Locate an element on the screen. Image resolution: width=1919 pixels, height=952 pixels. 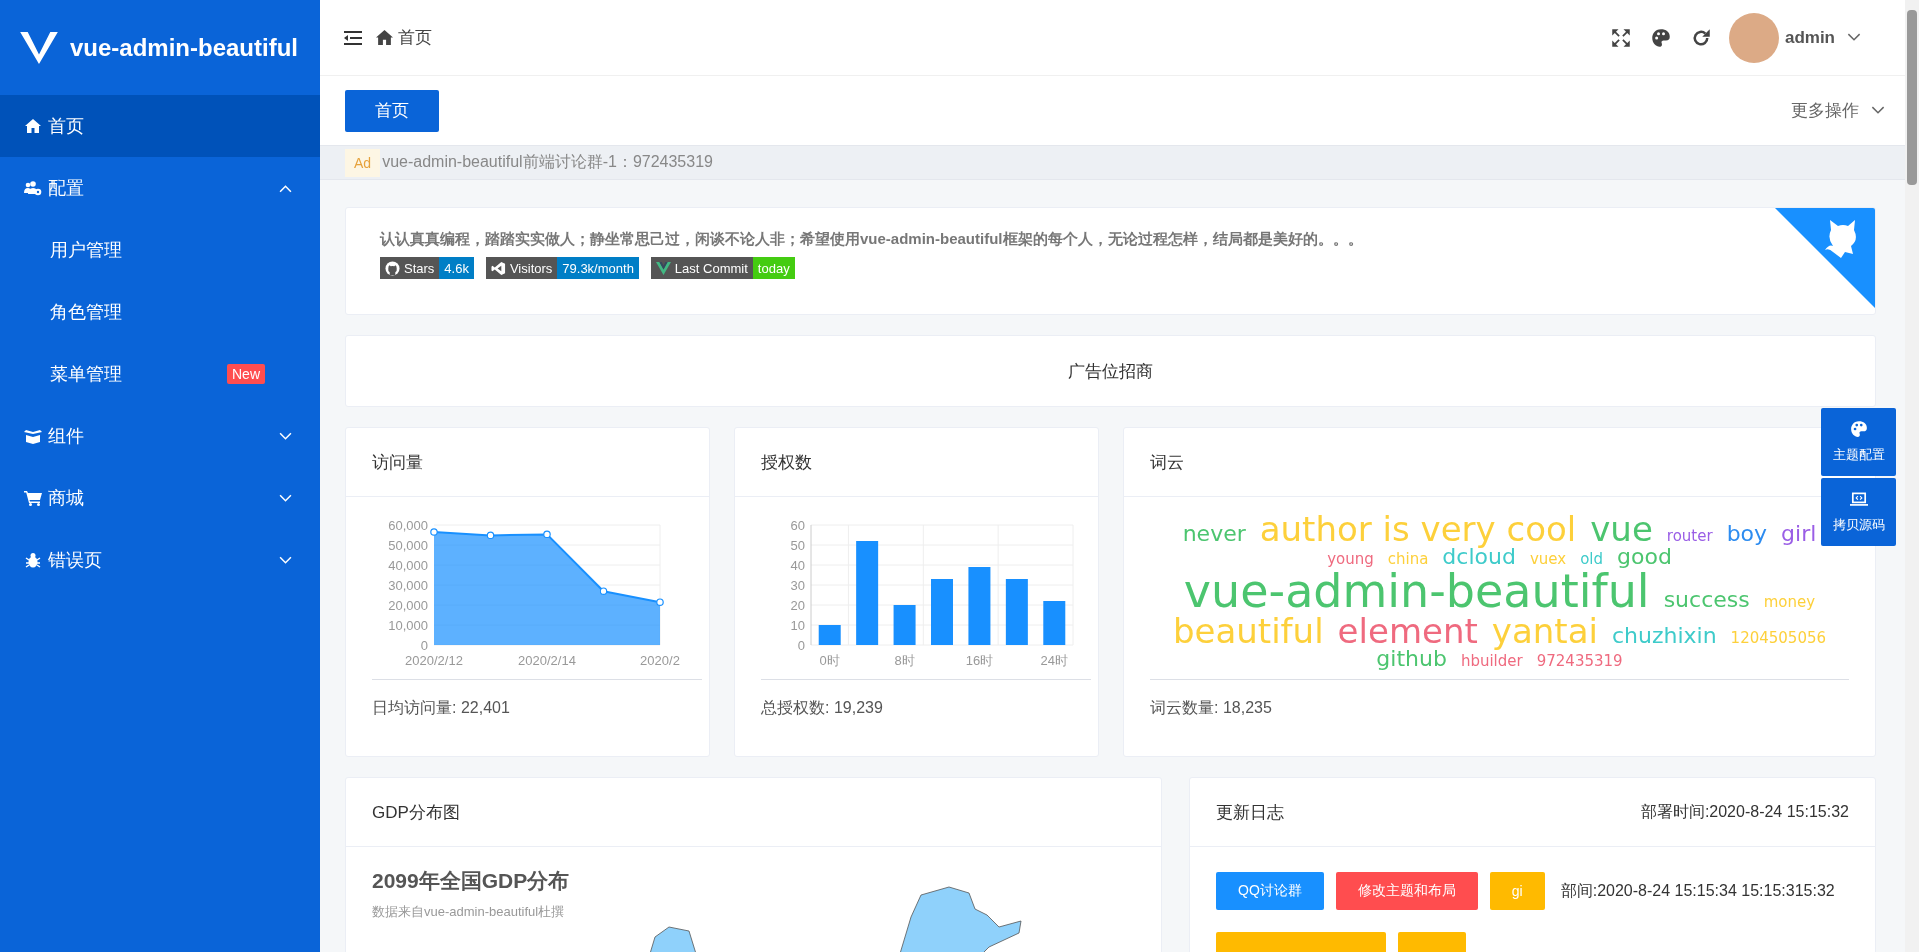
axis-label: 0时 is located at coordinates (829, 660).